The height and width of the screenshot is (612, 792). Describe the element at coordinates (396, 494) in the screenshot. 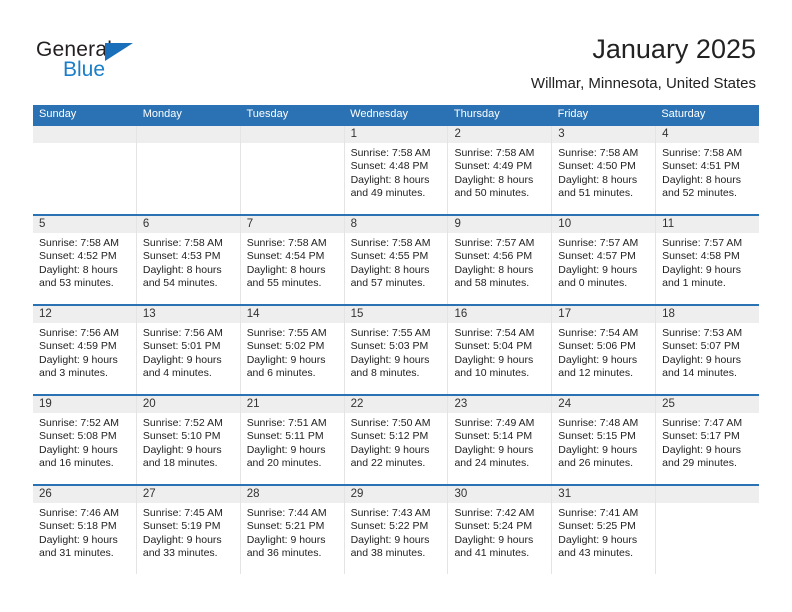

I see `day-number: 29` at that location.